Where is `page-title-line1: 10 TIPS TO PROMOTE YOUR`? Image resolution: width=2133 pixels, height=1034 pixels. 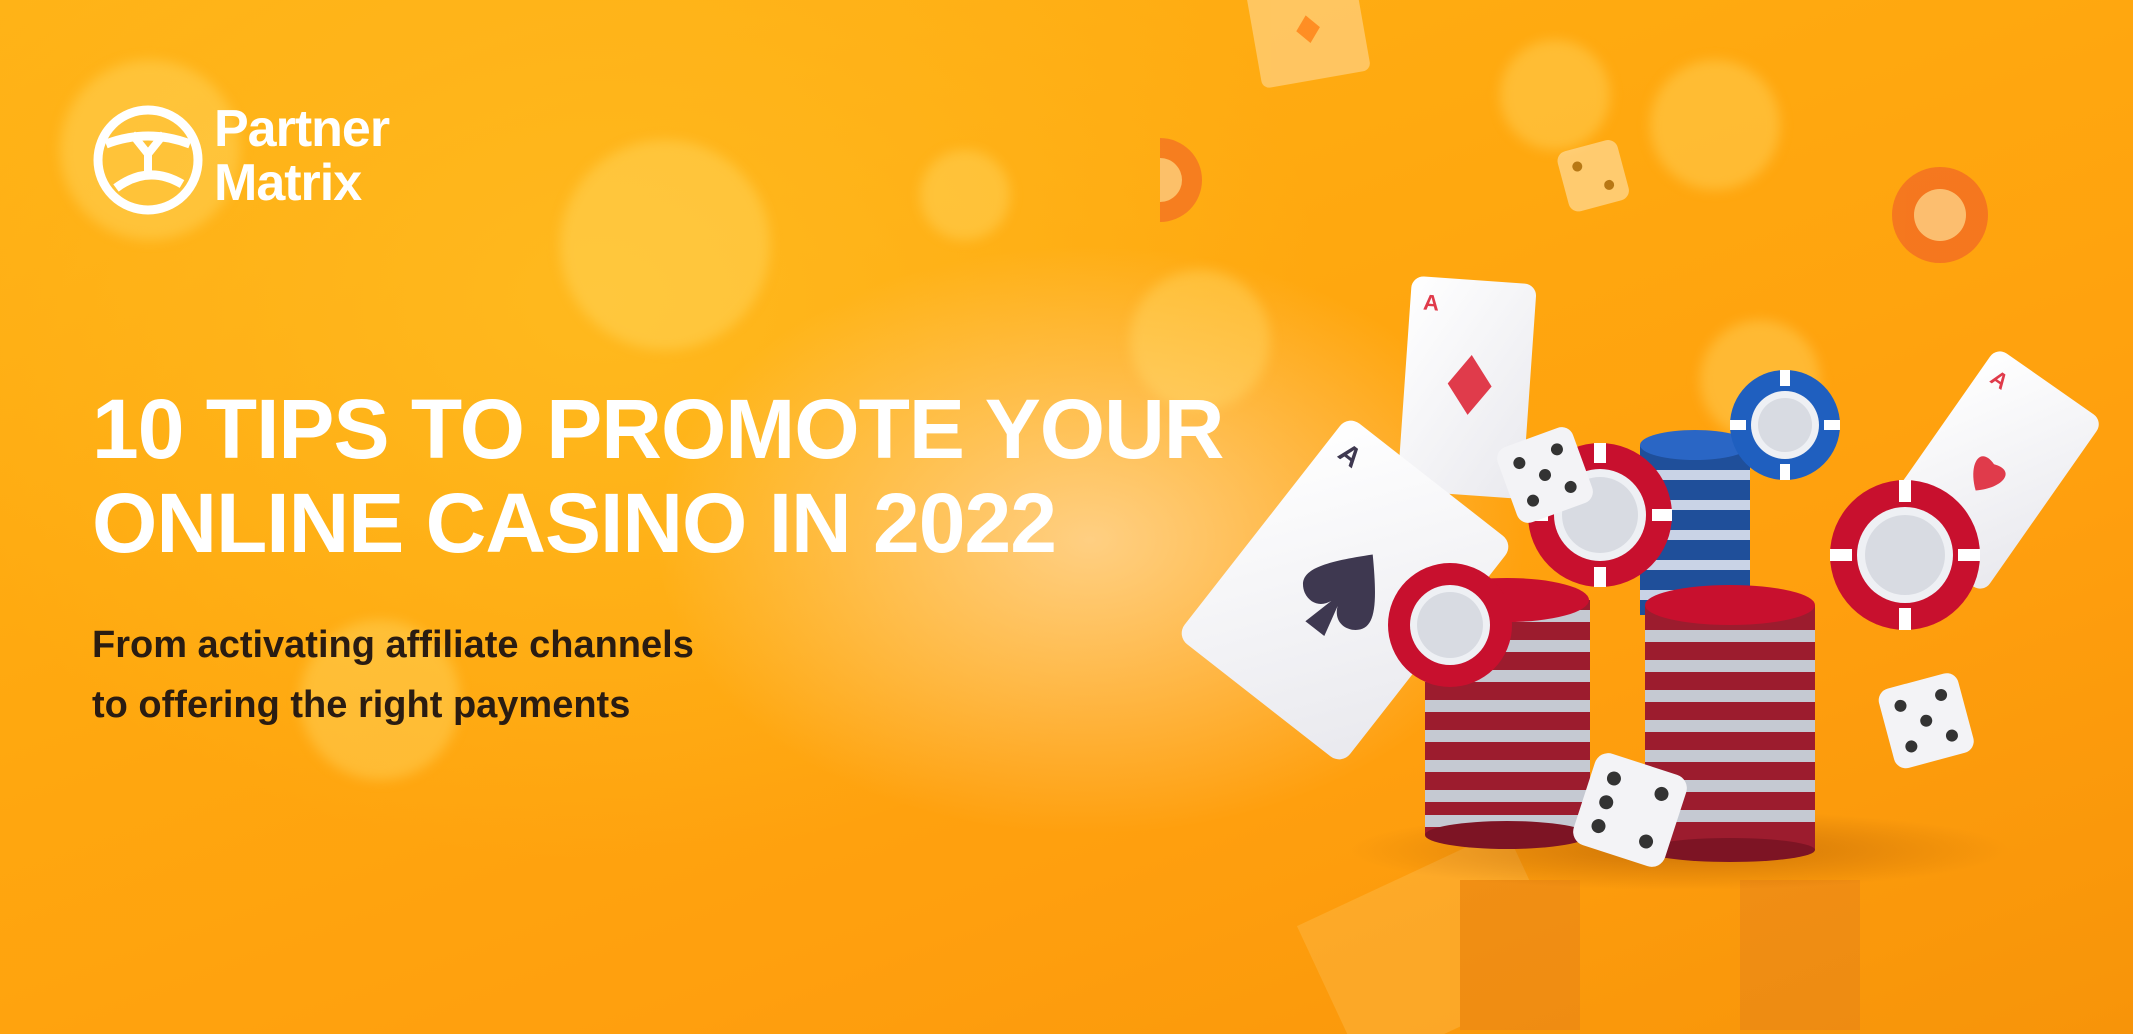
page-title-line1: 10 TIPS TO PROMOTE YOUR is located at coordinates (658, 429).